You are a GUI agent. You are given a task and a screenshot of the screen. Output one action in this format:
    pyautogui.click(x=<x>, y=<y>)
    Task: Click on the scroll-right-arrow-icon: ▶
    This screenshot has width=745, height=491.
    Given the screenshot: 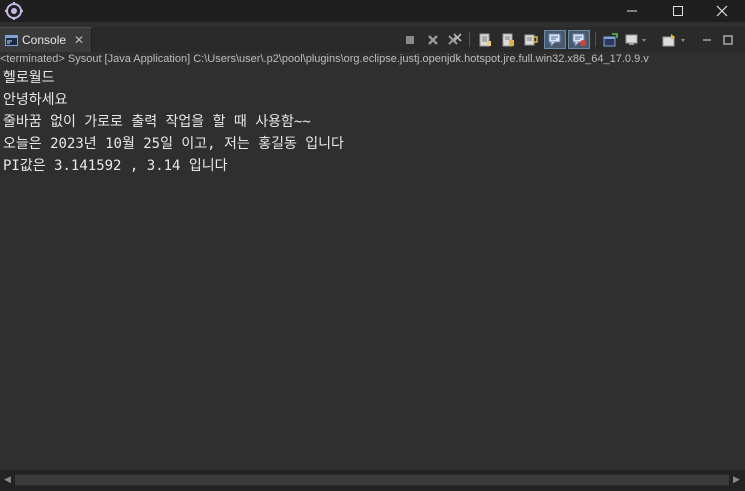 What is the action you would take?
    pyautogui.click(x=736, y=480)
    